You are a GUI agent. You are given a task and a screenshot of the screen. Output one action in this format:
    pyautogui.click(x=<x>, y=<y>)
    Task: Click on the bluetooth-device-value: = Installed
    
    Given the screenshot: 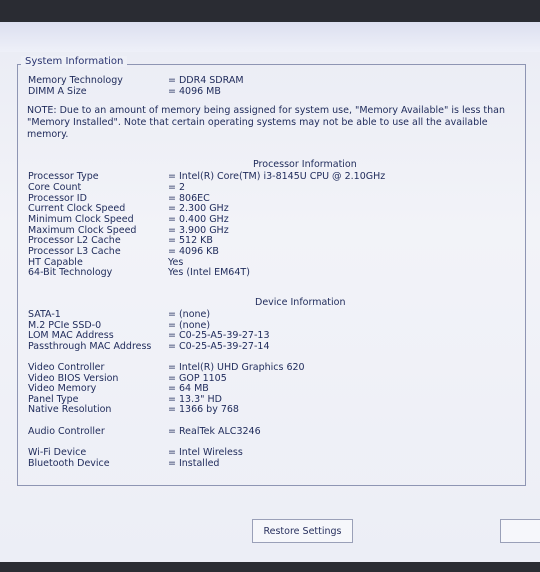 What is the action you would take?
    pyautogui.click(x=194, y=463)
    